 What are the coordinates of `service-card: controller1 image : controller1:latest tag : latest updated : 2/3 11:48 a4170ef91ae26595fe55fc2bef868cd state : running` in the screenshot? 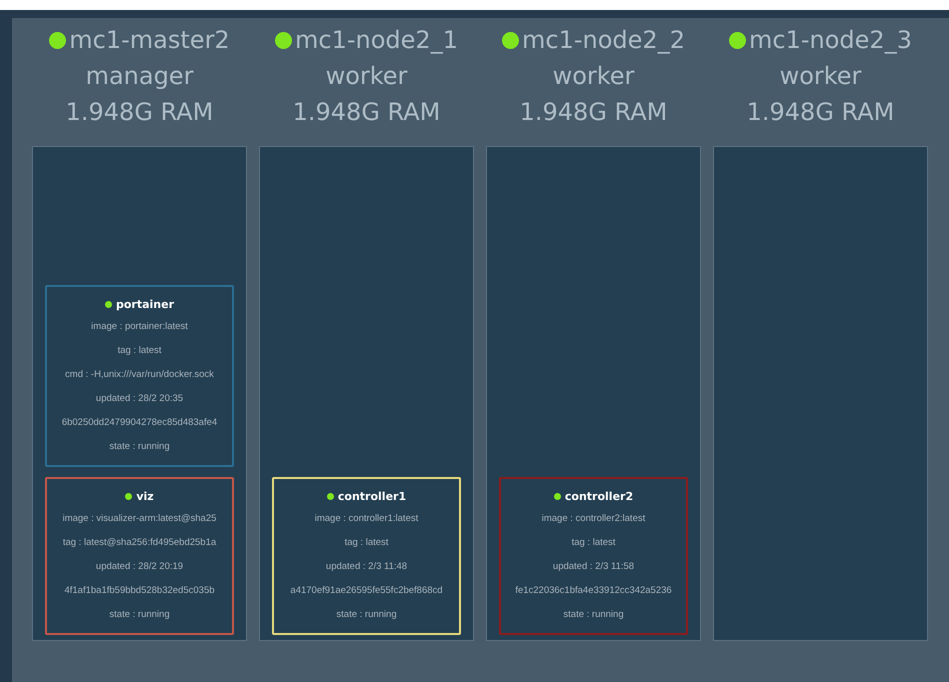 It's located at (366, 556).